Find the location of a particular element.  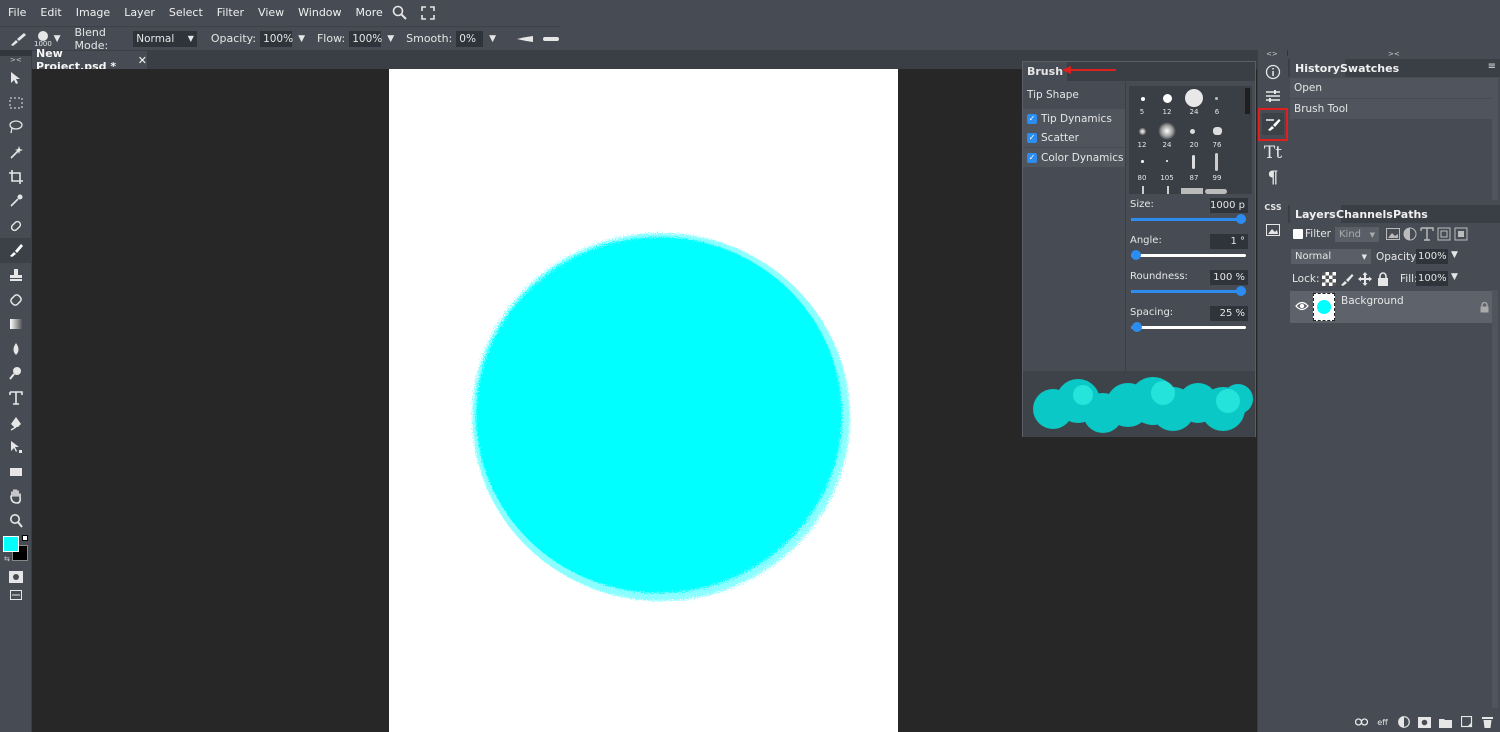

gradient-tool-icon is located at coordinates (16, 324).